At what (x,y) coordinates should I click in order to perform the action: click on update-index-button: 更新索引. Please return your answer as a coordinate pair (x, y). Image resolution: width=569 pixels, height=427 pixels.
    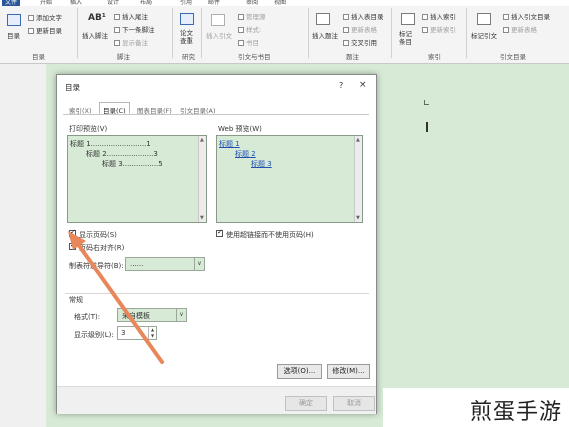
    Looking at the image, I should click on (439, 29).